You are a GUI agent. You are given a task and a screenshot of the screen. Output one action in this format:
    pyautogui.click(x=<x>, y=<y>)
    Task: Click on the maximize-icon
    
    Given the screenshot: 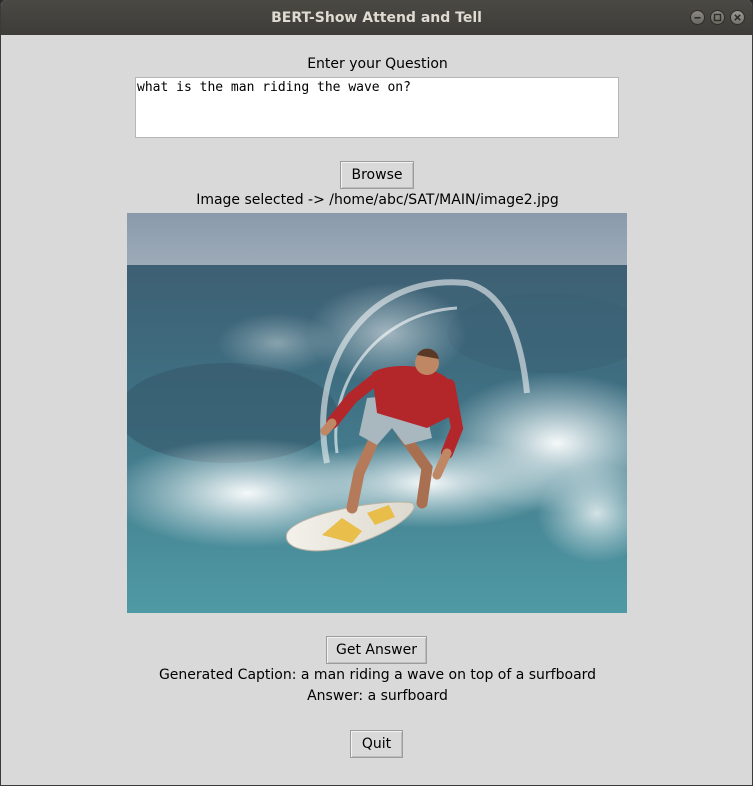 What is the action you would take?
    pyautogui.click(x=717, y=17)
    